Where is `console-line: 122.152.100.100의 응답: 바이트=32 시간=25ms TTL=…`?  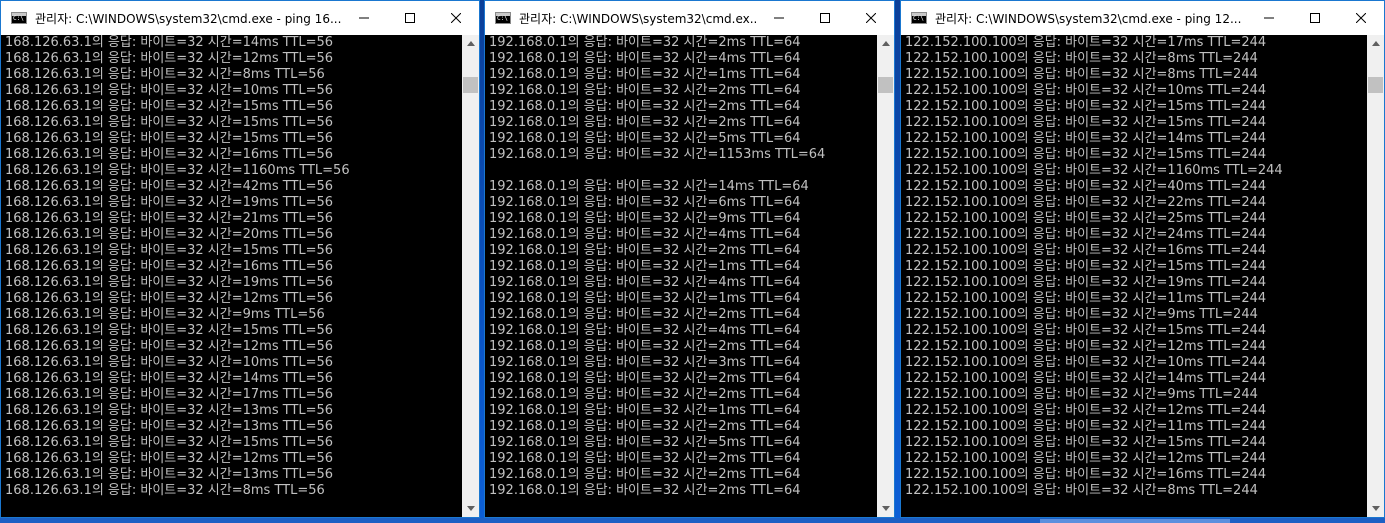 console-line: 122.152.100.100의 응답: 바이트=32 시간=25ms TTL=… is located at coordinates (1086, 218).